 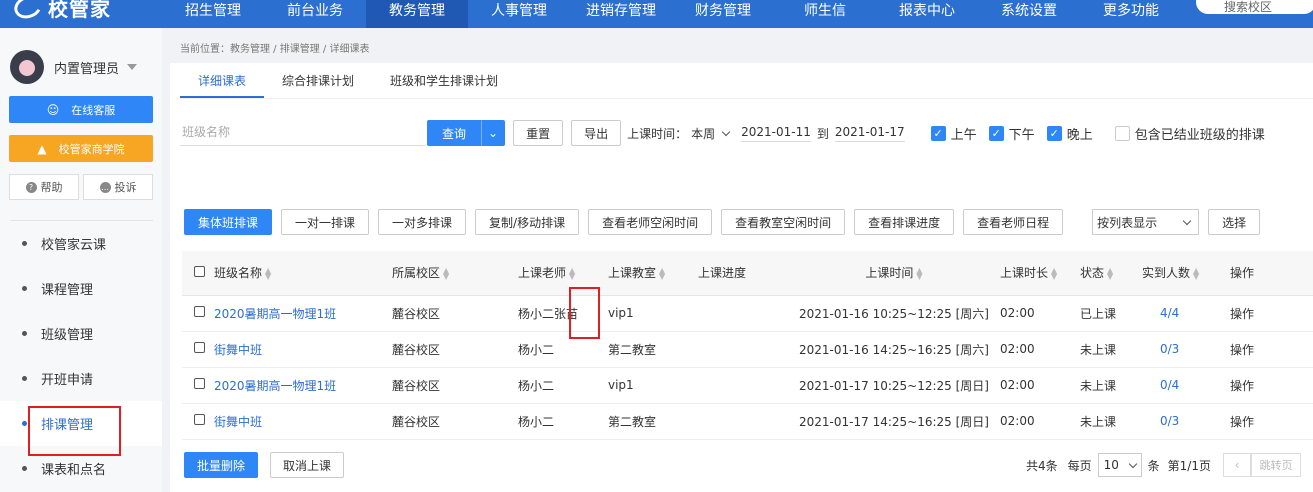 I want to click on nav-settings: 系统设置, so click(x=1029, y=14).